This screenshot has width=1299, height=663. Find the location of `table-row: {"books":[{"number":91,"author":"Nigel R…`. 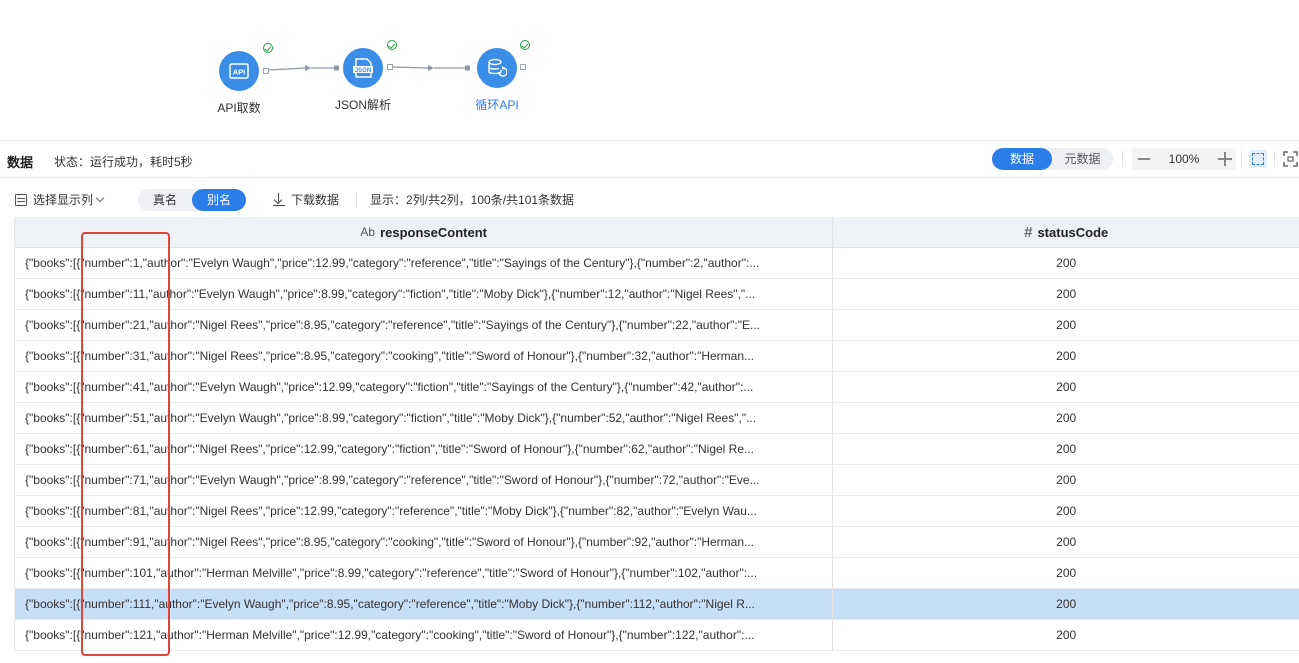

table-row: {"books":[{"number":91,"author":"Nigel R… is located at coordinates (657, 542).